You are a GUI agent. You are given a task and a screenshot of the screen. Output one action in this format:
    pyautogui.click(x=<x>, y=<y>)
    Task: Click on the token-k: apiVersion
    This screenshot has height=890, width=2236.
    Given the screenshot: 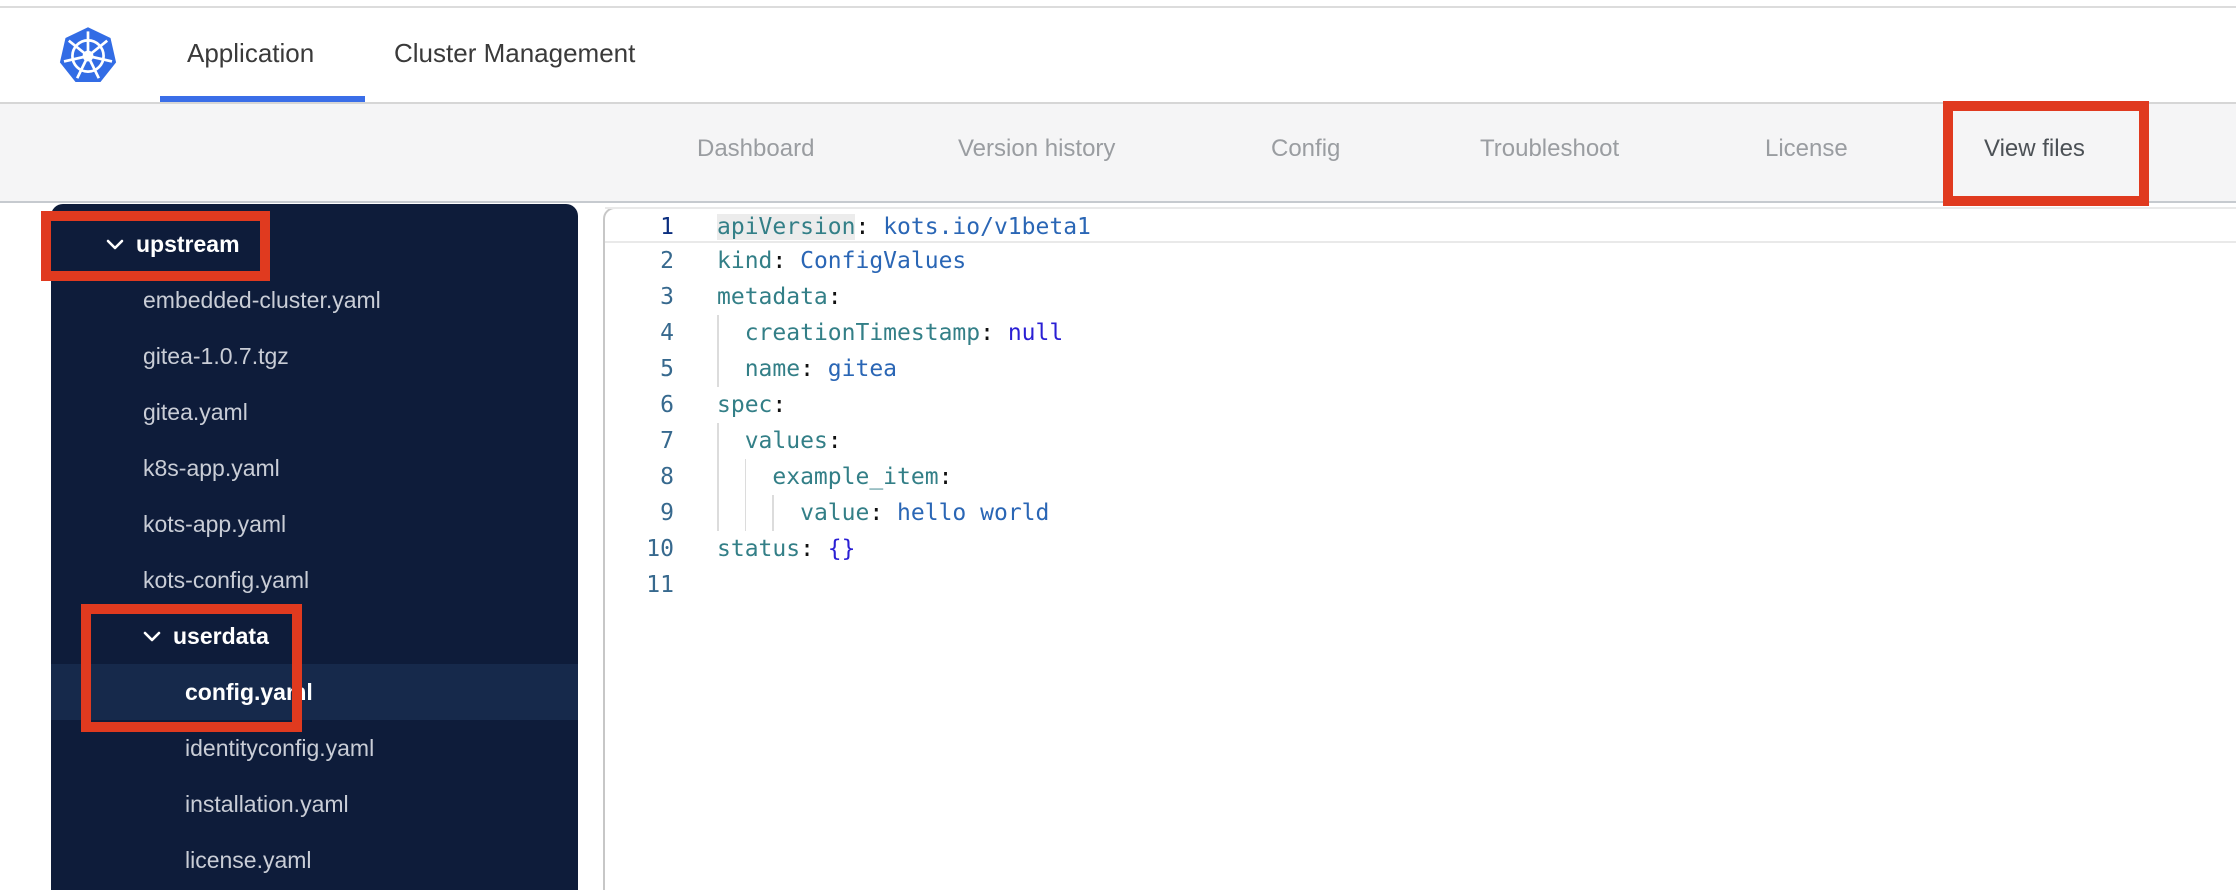 What is the action you would take?
    pyautogui.click(x=786, y=227)
    